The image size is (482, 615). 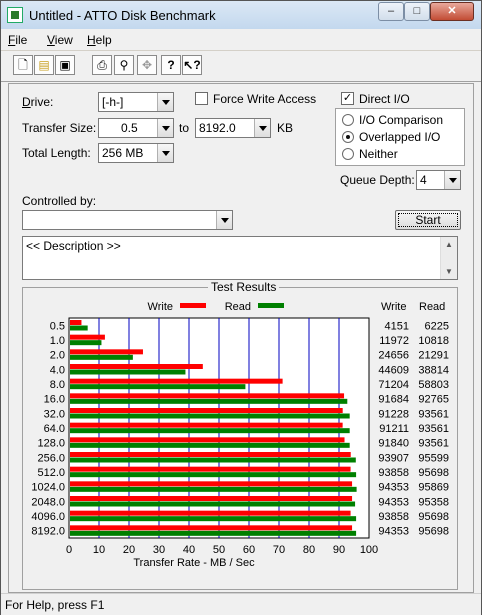 I want to click on direct-io-checkbox: ✓, so click(x=347, y=98).